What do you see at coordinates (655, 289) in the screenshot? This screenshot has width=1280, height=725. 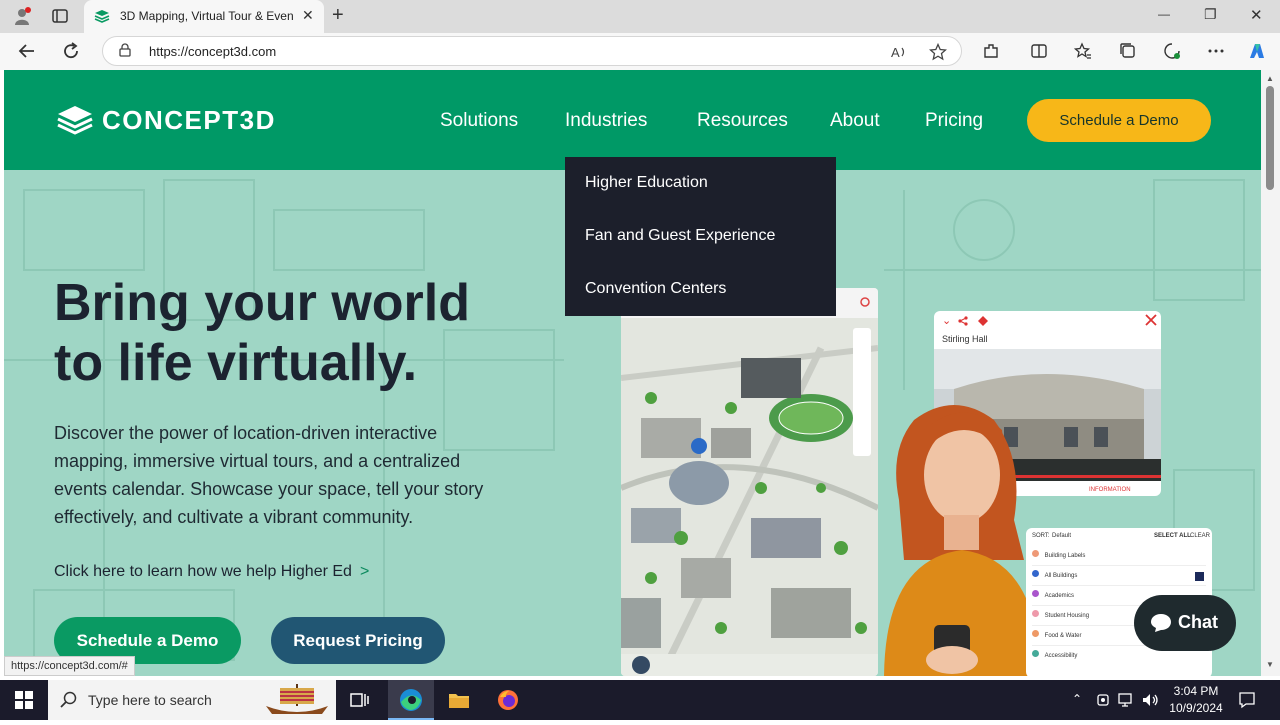 I see `dropdown-convention-centers: Convention Centers` at bounding box center [655, 289].